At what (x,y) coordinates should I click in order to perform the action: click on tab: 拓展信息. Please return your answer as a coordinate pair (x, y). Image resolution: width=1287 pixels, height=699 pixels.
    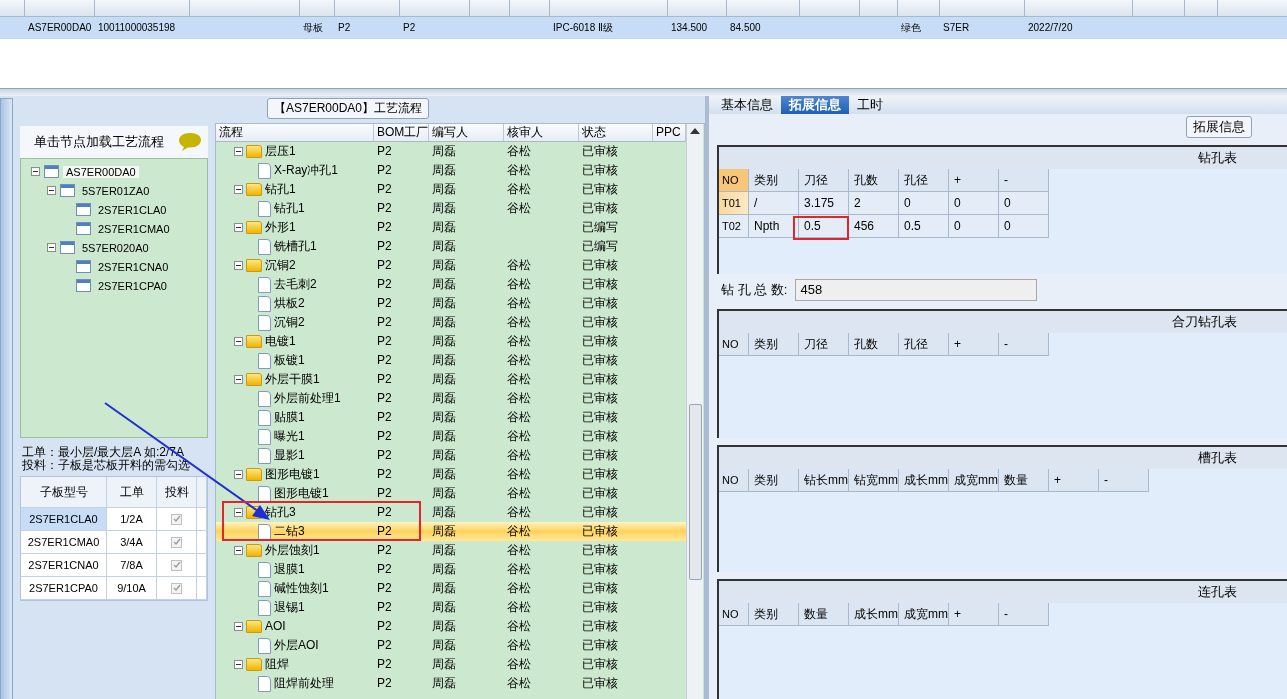
    Looking at the image, I should click on (815, 105).